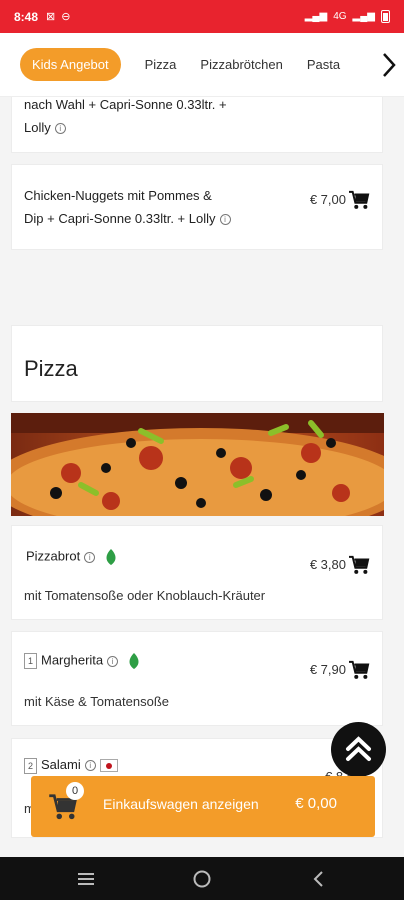 This screenshot has width=404, height=900. Describe the element at coordinates (30, 661) in the screenshot. I see `item-number: 1` at that location.